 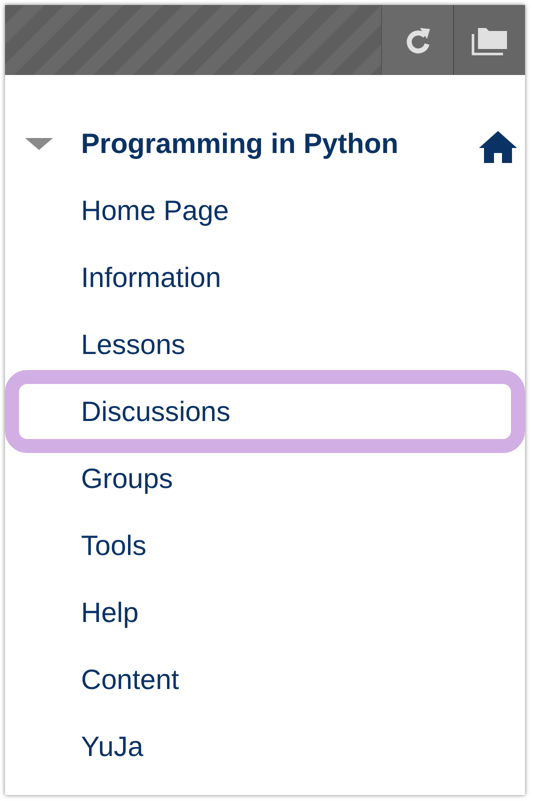 What do you see at coordinates (133, 345) in the screenshot?
I see `menu-link: Lessons` at bounding box center [133, 345].